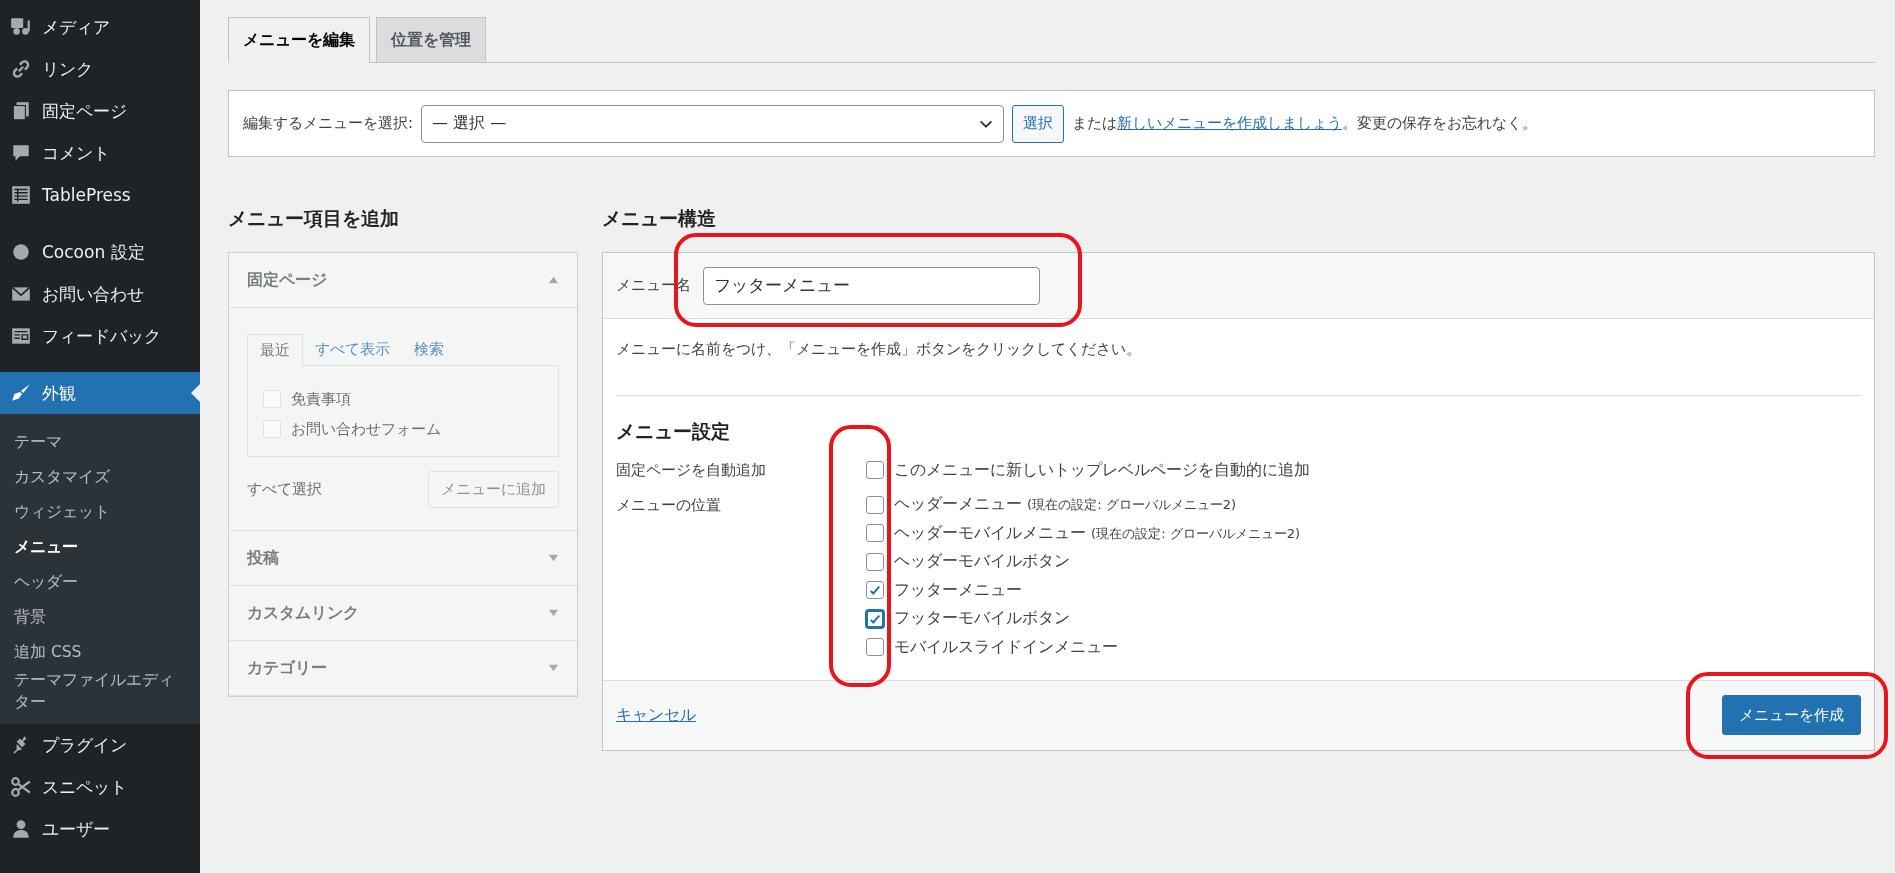 The width and height of the screenshot is (1895, 873). Describe the element at coordinates (100, 691) in the screenshot. I see `submenu-item: テーマファイルエディター` at that location.